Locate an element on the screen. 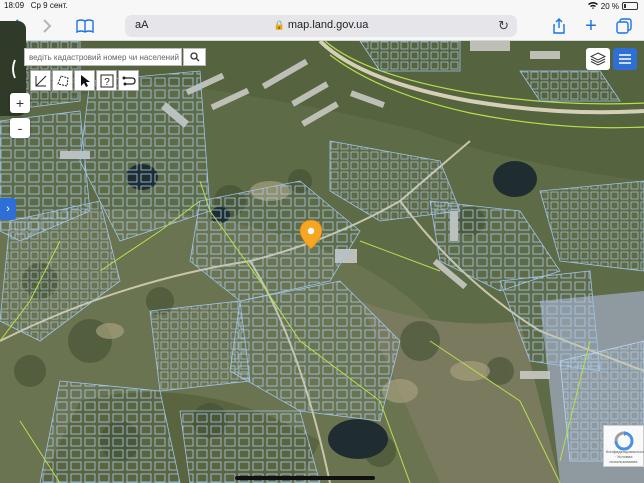 This screenshot has height=483, width=644. ruler-area-icon is located at coordinates (62, 80).